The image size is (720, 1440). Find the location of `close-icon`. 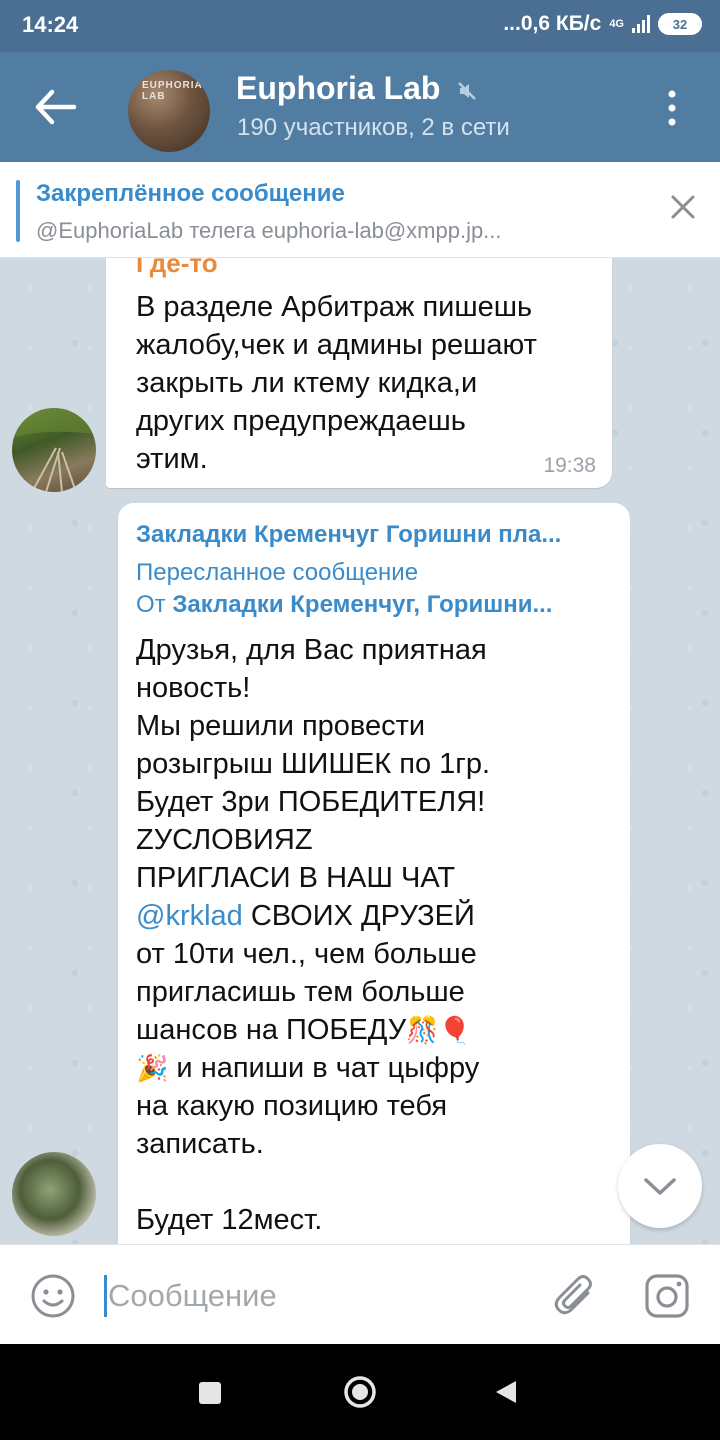

close-icon is located at coordinates (683, 207).